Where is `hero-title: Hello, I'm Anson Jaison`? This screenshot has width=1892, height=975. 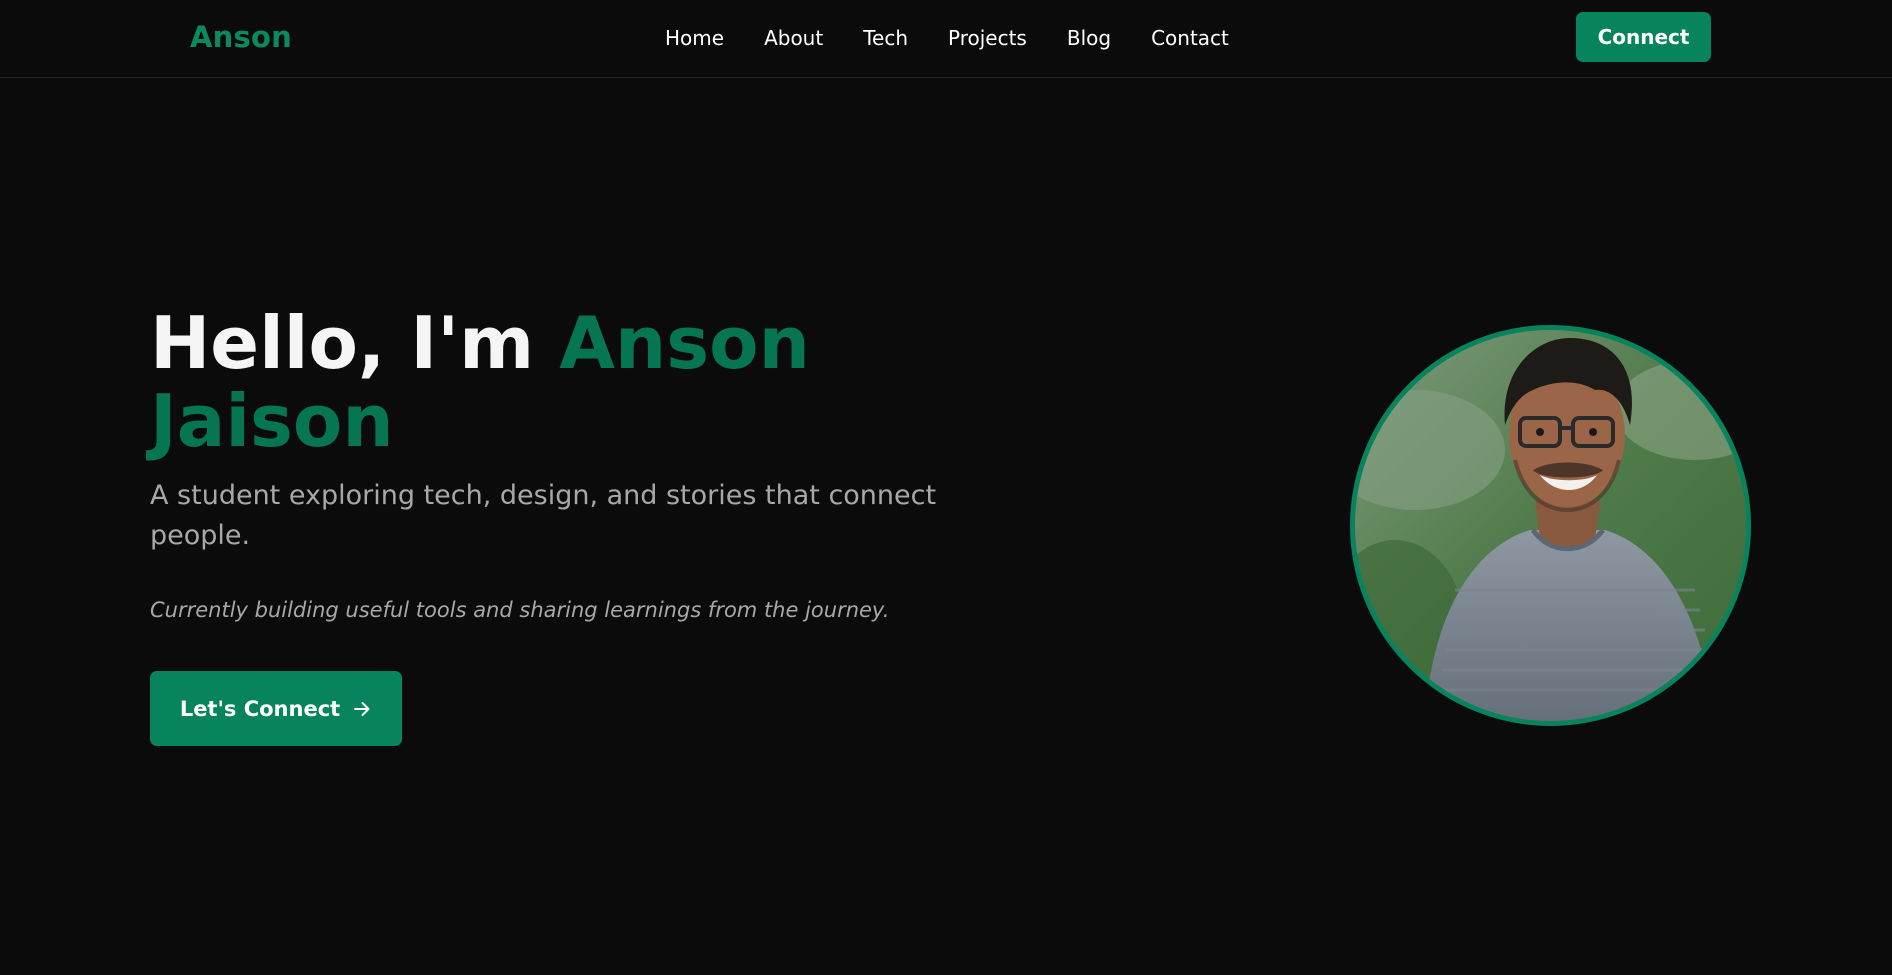
hero-title: Hello, I'm Anson Jaison is located at coordinates (560, 382).